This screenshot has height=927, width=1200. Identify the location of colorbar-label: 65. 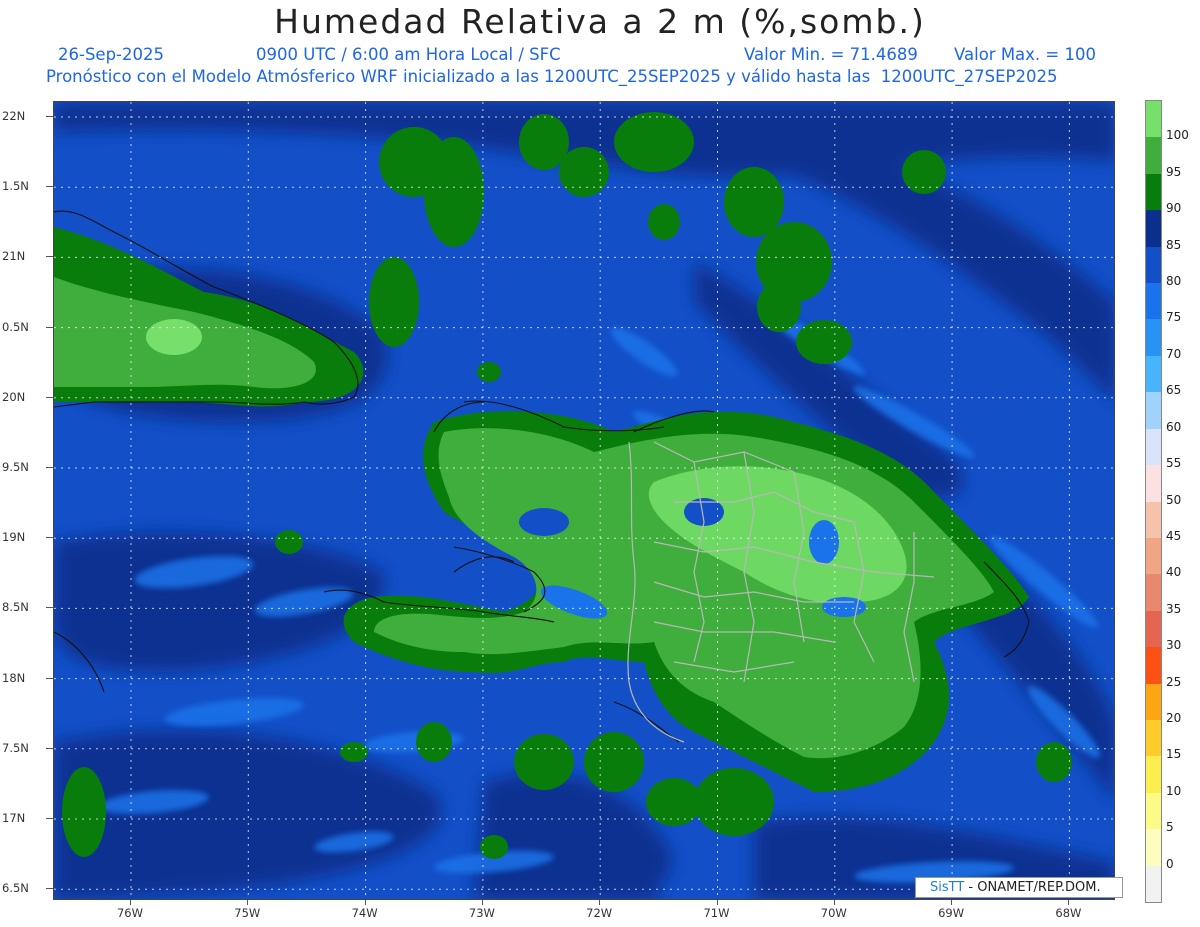
(1174, 390).